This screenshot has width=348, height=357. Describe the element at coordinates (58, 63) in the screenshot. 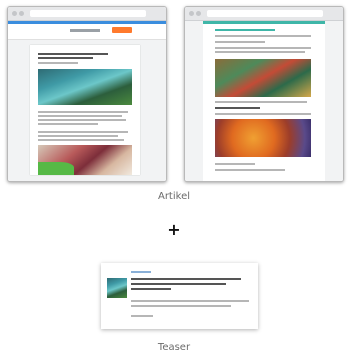

I see `article-meta-line` at that location.